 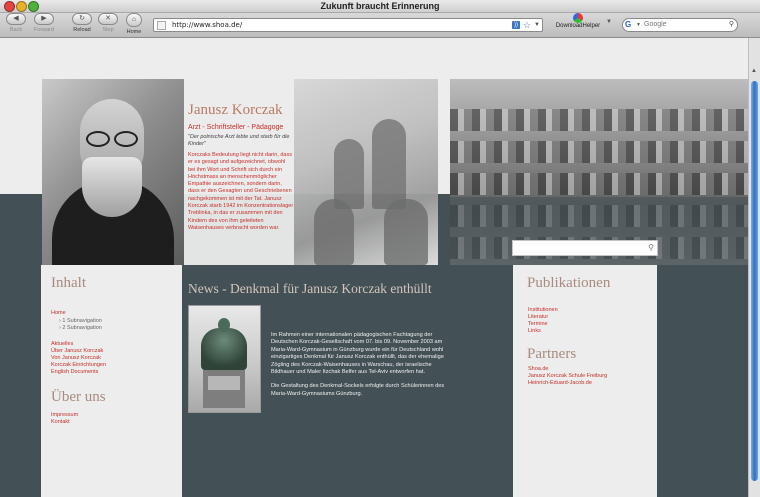 I want to click on partner-korczak-schule-link: Janusz Korczak Schule Freiburg, so click(x=567, y=376).